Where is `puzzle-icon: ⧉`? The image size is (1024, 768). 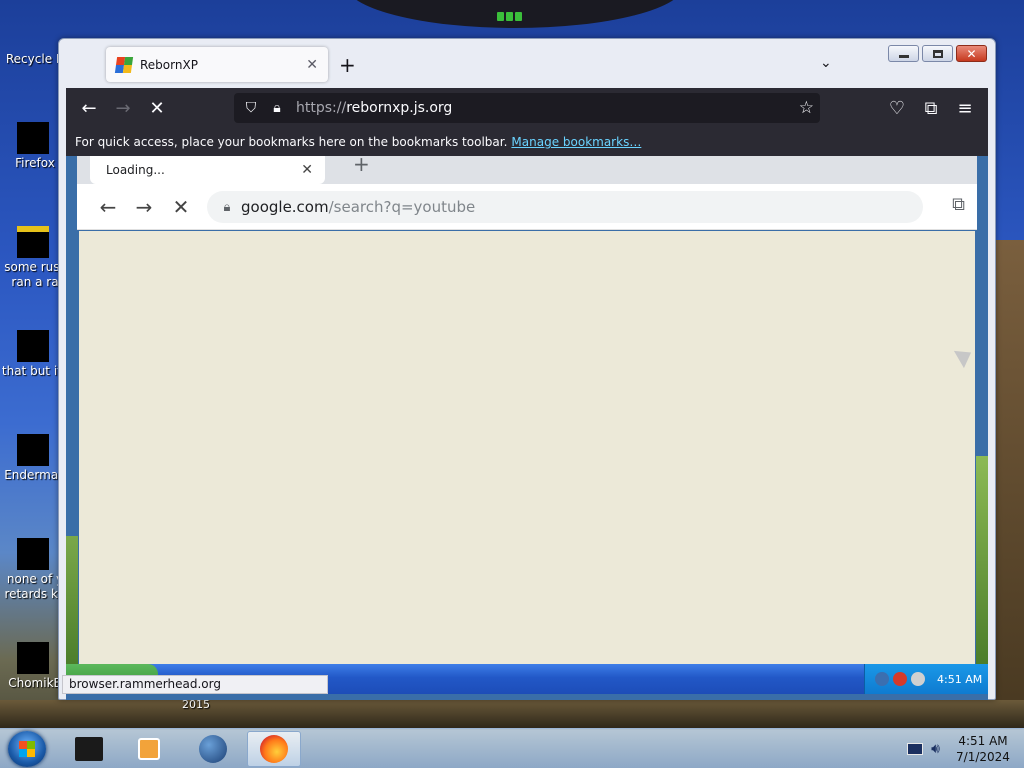 puzzle-icon: ⧉ is located at coordinates (931, 108).